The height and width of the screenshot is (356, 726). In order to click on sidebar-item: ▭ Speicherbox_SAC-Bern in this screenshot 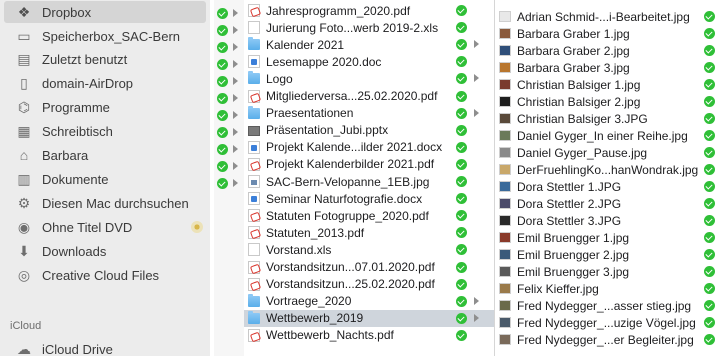, I will do `click(105, 36)`.